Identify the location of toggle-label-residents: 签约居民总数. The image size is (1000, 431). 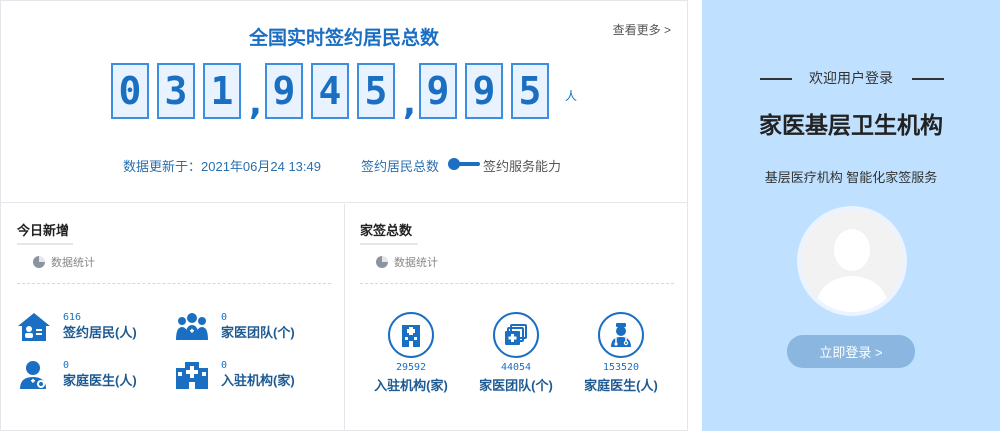
(400, 165).